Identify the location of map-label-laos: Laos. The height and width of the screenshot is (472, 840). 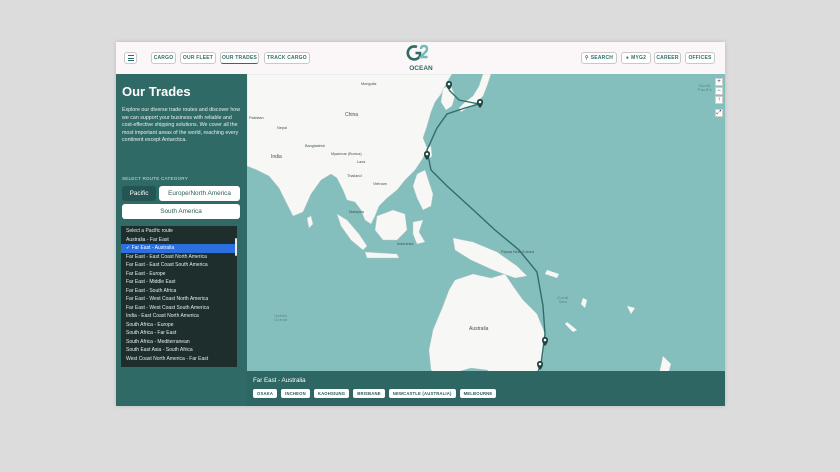
(361, 162).